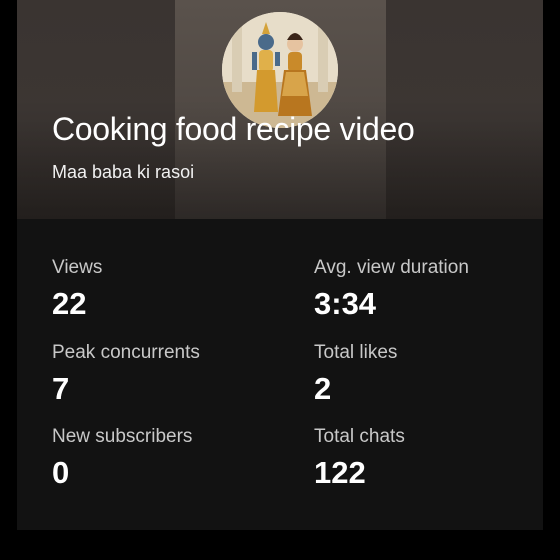 The height and width of the screenshot is (560, 560). What do you see at coordinates (345, 303) in the screenshot?
I see `stat-value: 3:34` at bounding box center [345, 303].